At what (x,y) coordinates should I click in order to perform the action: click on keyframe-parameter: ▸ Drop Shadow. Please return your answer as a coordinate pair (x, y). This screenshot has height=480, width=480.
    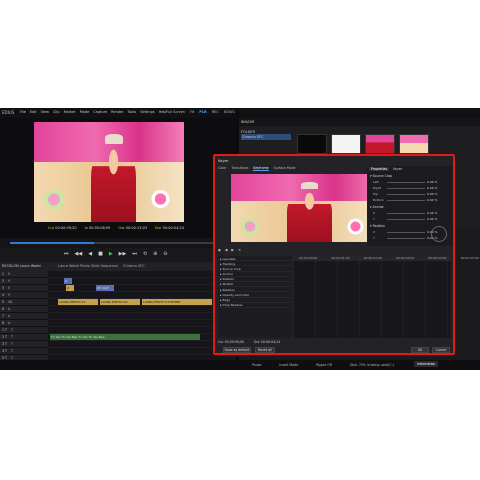
    Looking at the image, I should click on (255, 305).